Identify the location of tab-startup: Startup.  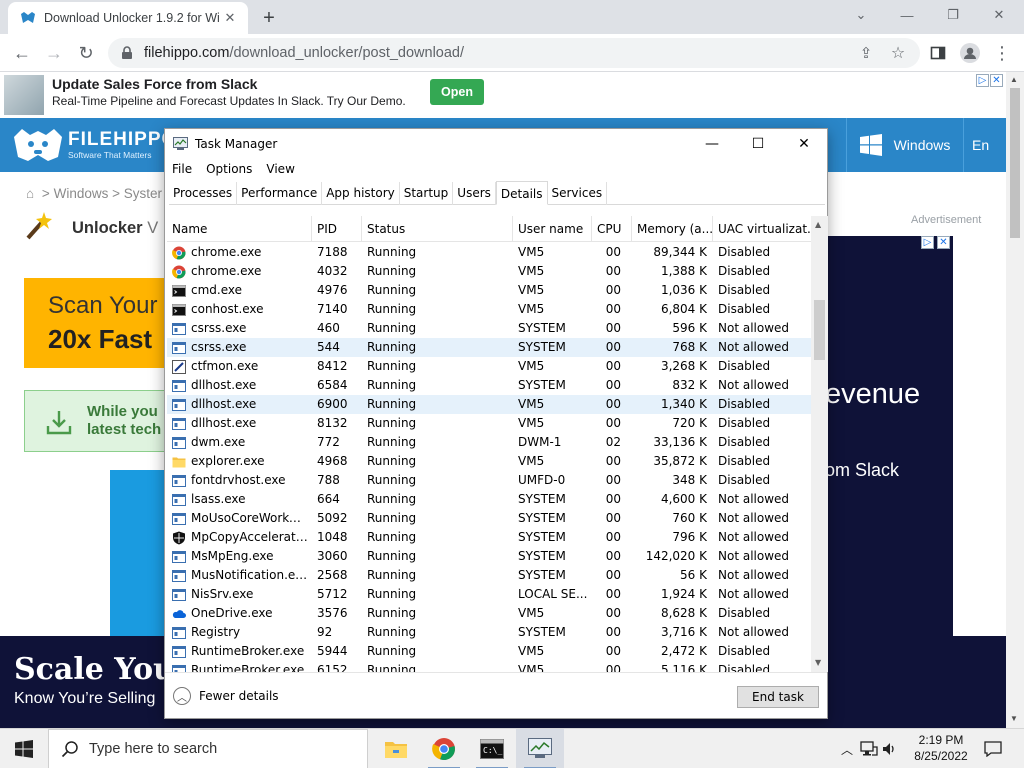
(427, 193).